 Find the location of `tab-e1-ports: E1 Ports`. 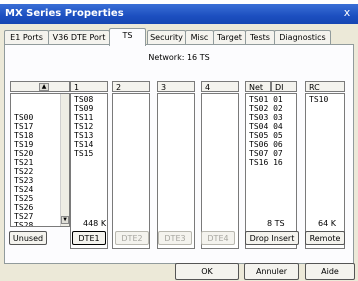

tab-e1-ports: E1 Ports is located at coordinates (26, 37).